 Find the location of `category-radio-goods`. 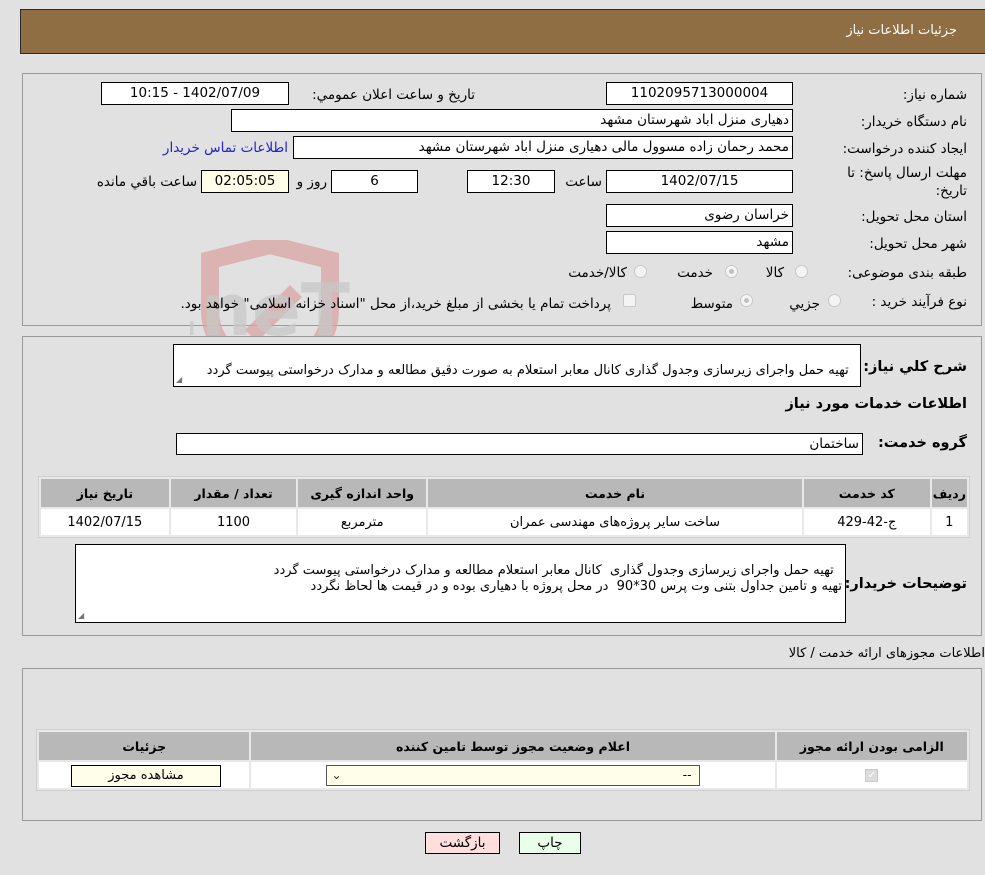

category-radio-goods is located at coordinates (801, 271).